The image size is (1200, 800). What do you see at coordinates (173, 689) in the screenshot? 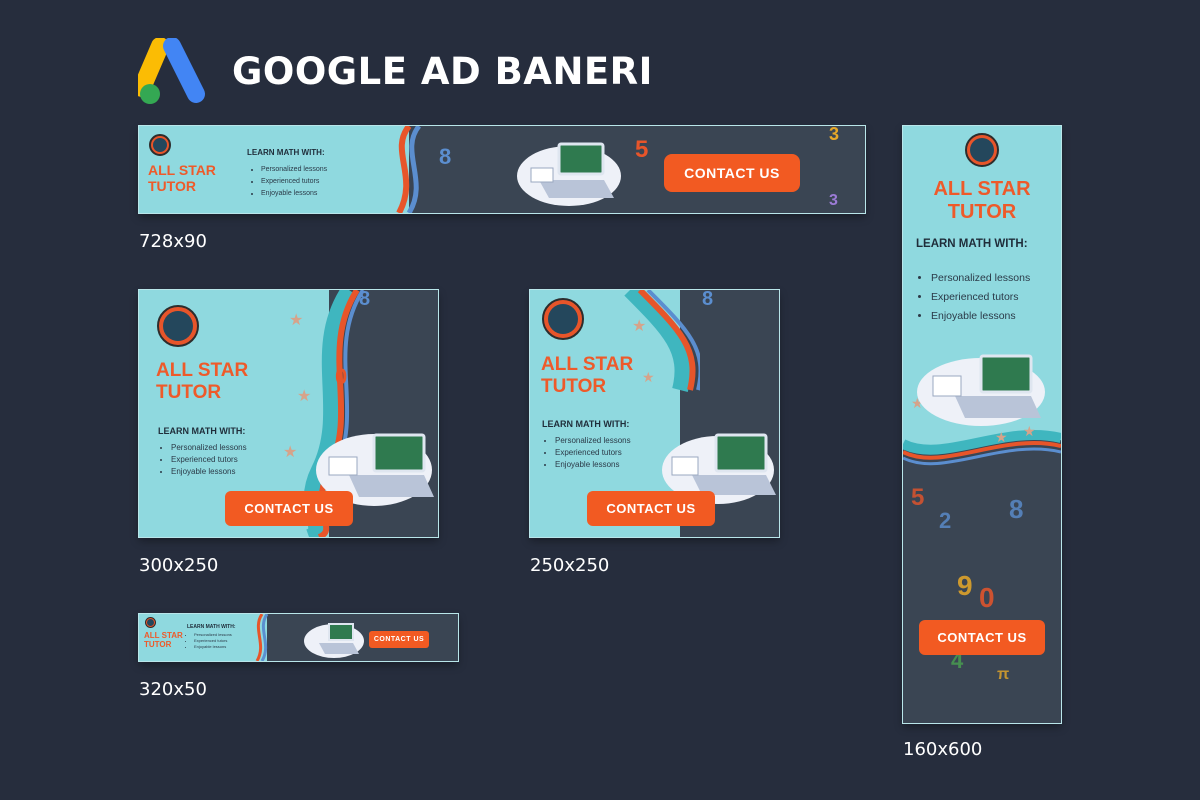
I see `size-label-320x50: 320x50` at bounding box center [173, 689].